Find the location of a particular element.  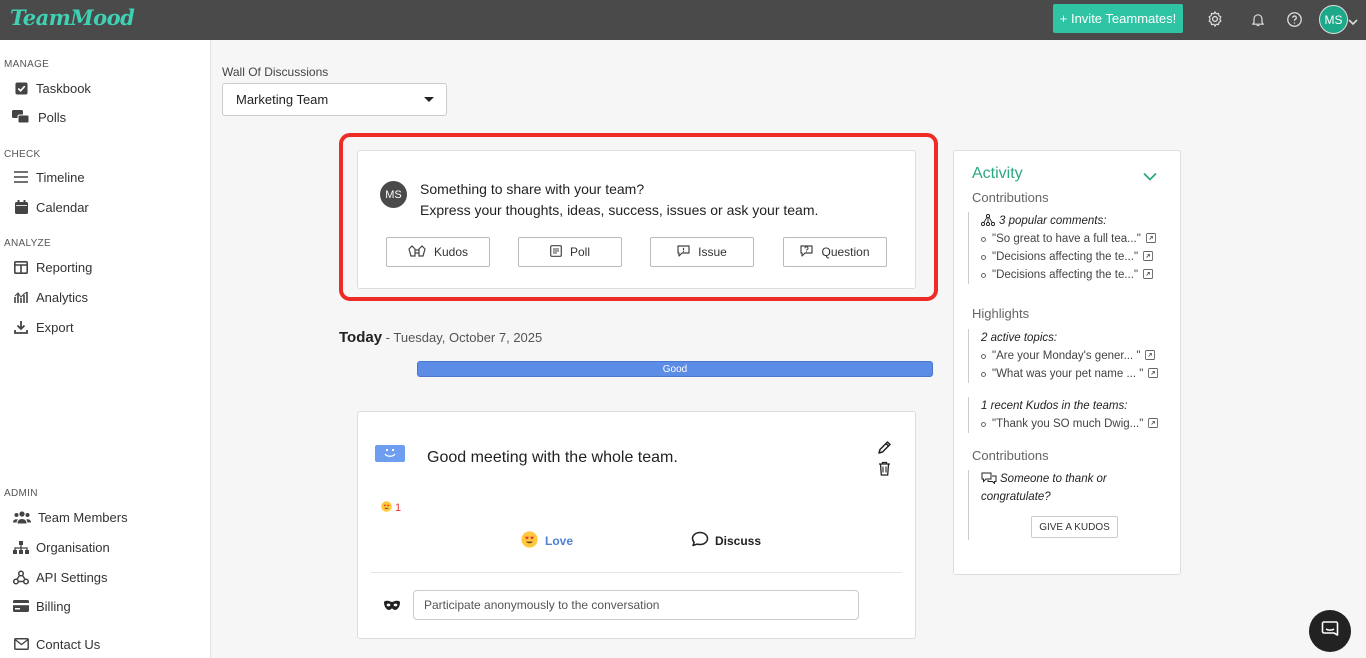

today-heading: Today - Tuesday, October 7, 2025 is located at coordinates (440, 337).